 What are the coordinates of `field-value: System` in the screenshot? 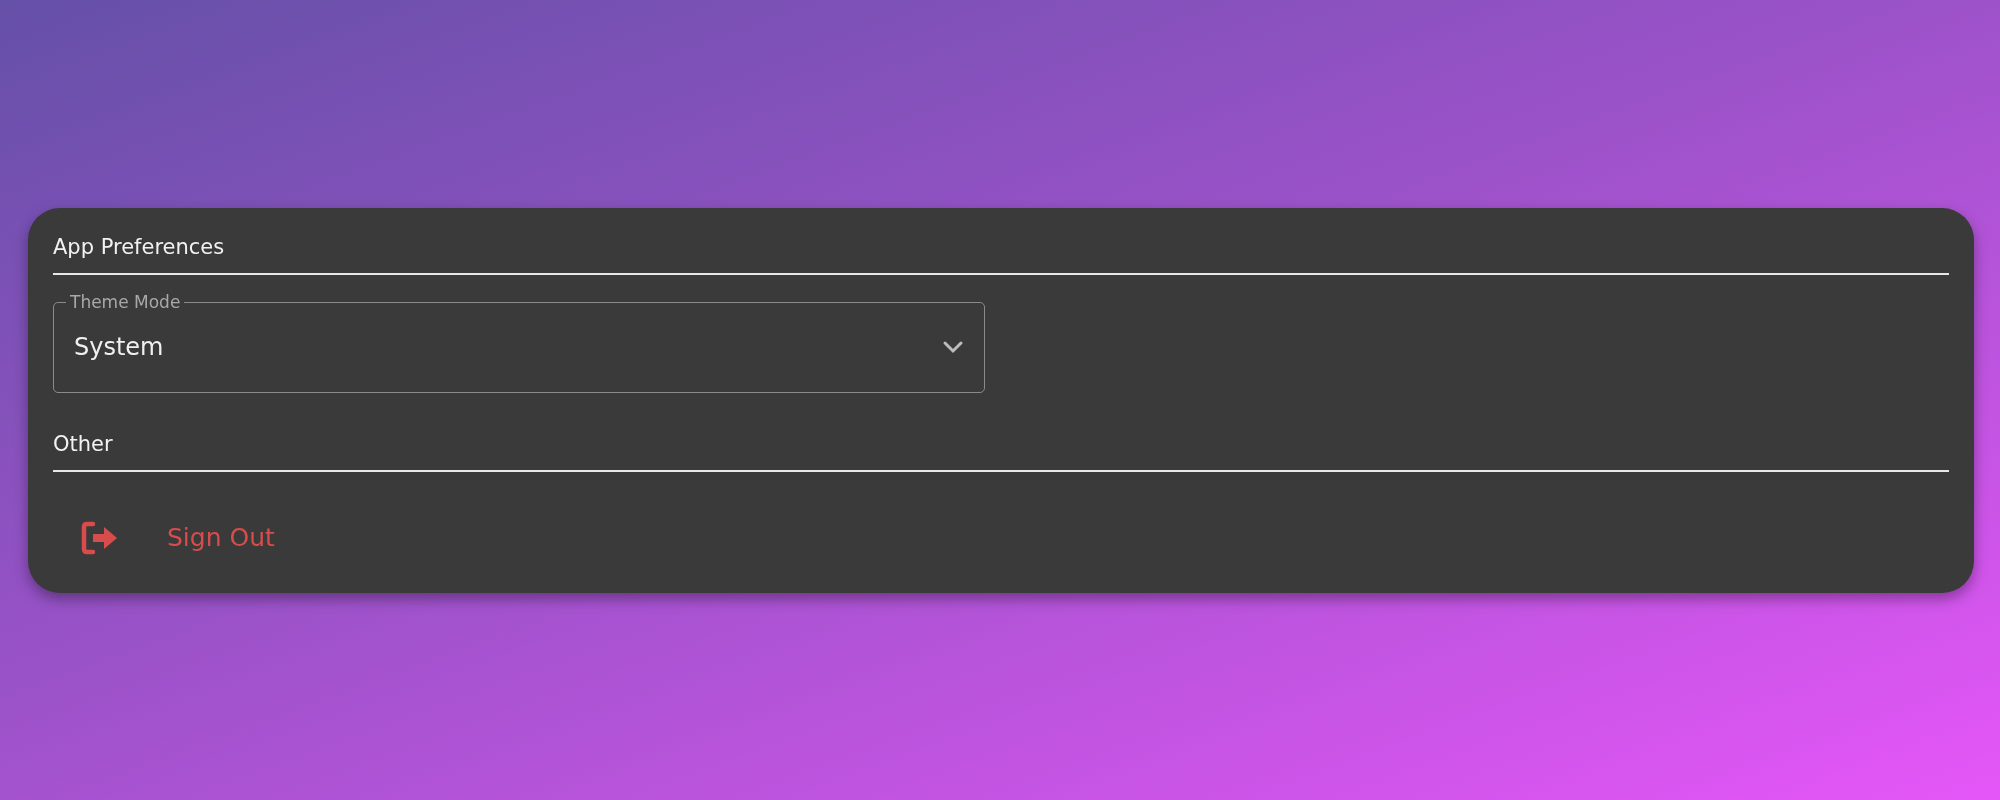 It's located at (119, 347).